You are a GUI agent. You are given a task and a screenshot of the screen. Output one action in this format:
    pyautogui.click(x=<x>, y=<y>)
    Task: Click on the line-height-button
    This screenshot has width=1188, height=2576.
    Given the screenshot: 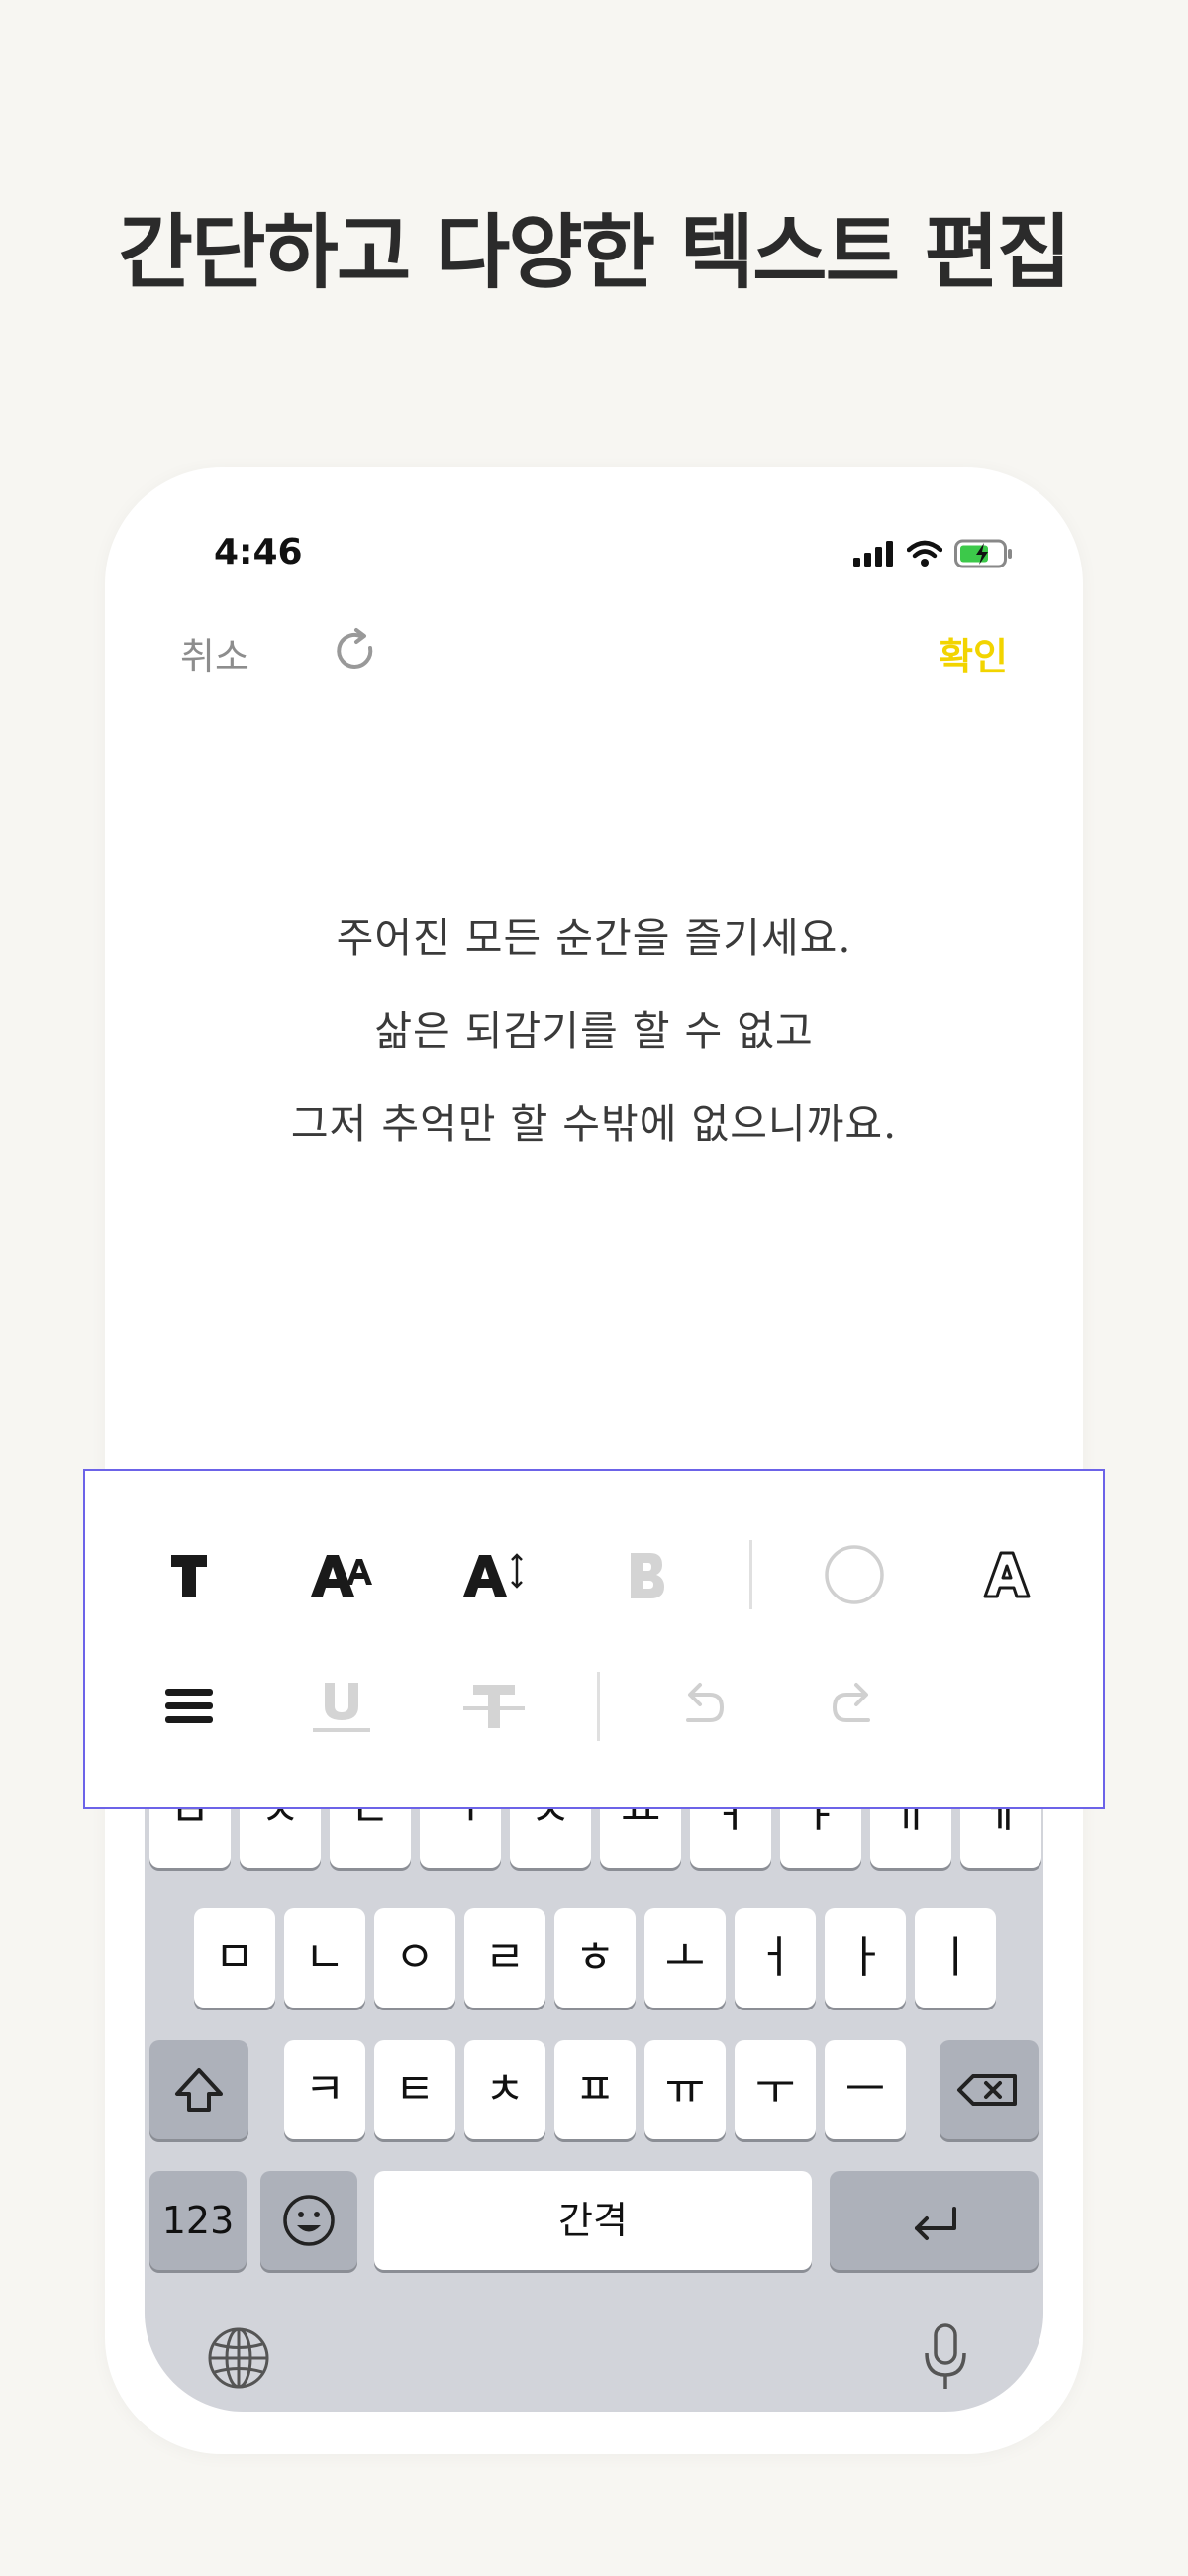 What is the action you would take?
    pyautogui.click(x=494, y=1574)
    